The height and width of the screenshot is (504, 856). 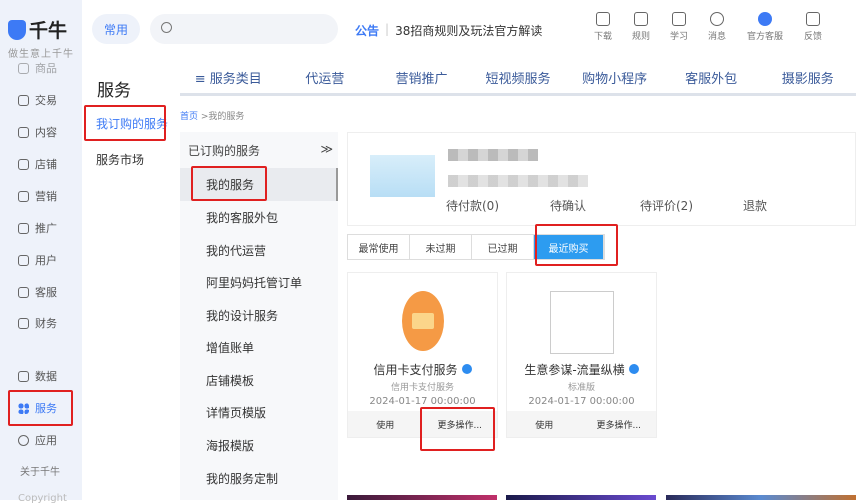 I want to click on menu-item: 详情页模版, so click(x=259, y=412).